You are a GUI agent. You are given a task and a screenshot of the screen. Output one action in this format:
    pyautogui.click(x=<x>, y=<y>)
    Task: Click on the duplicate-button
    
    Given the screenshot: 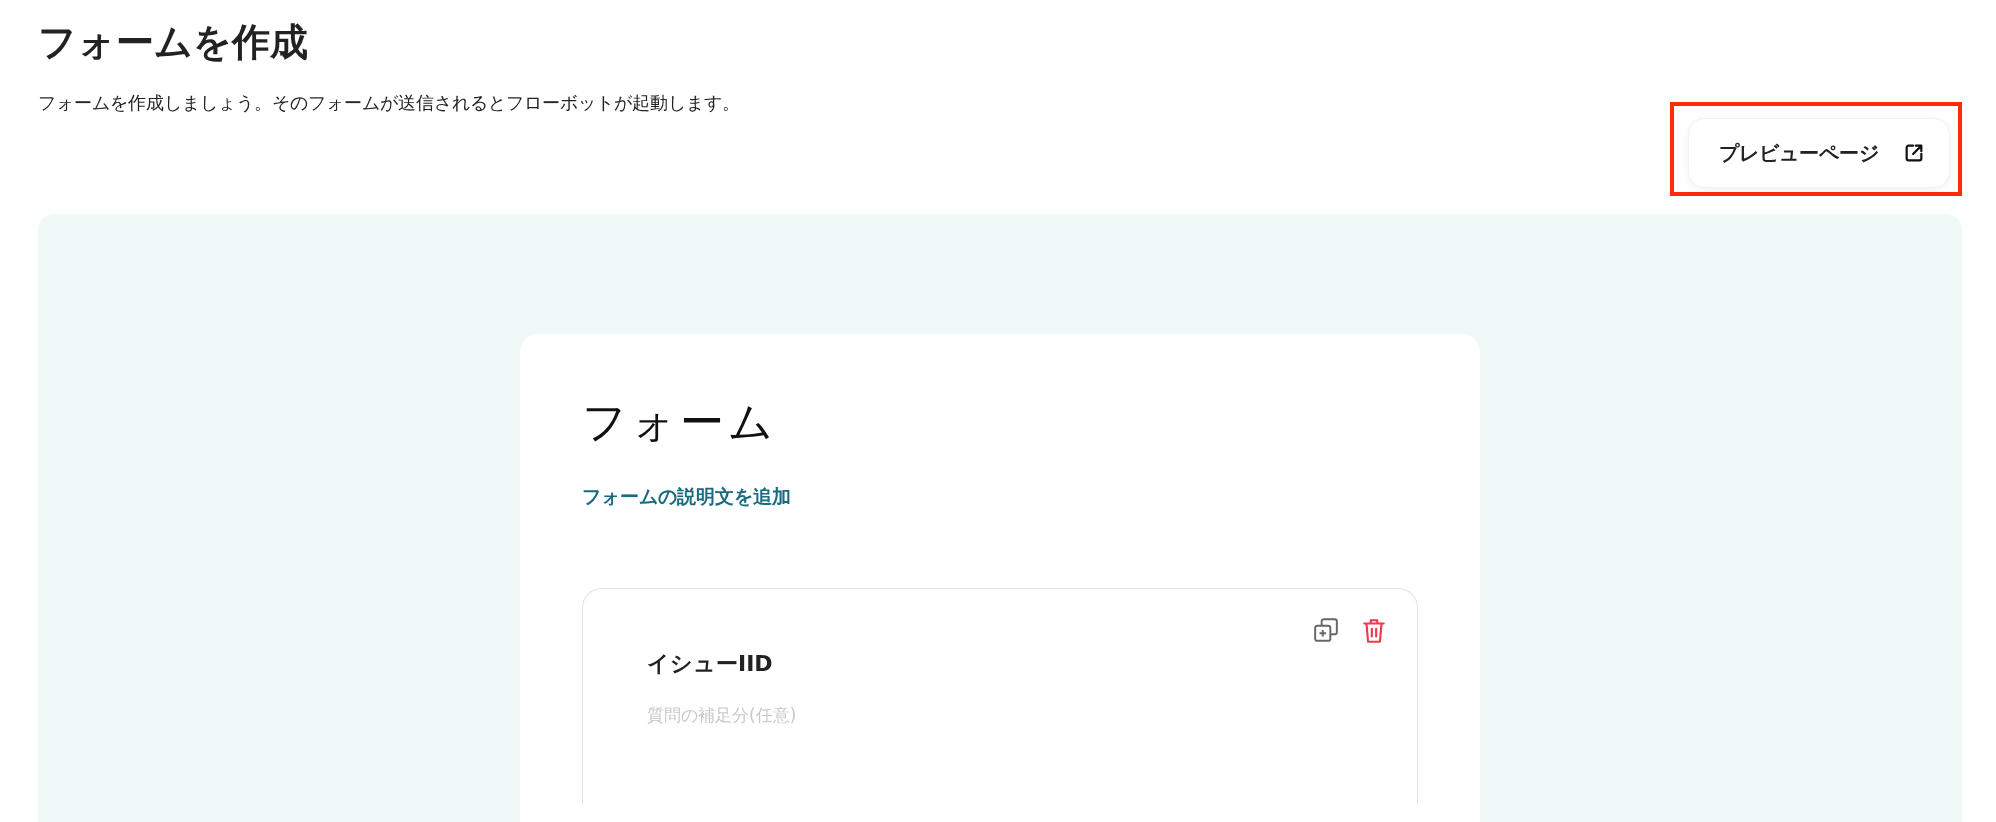 What is the action you would take?
    pyautogui.click(x=1326, y=631)
    